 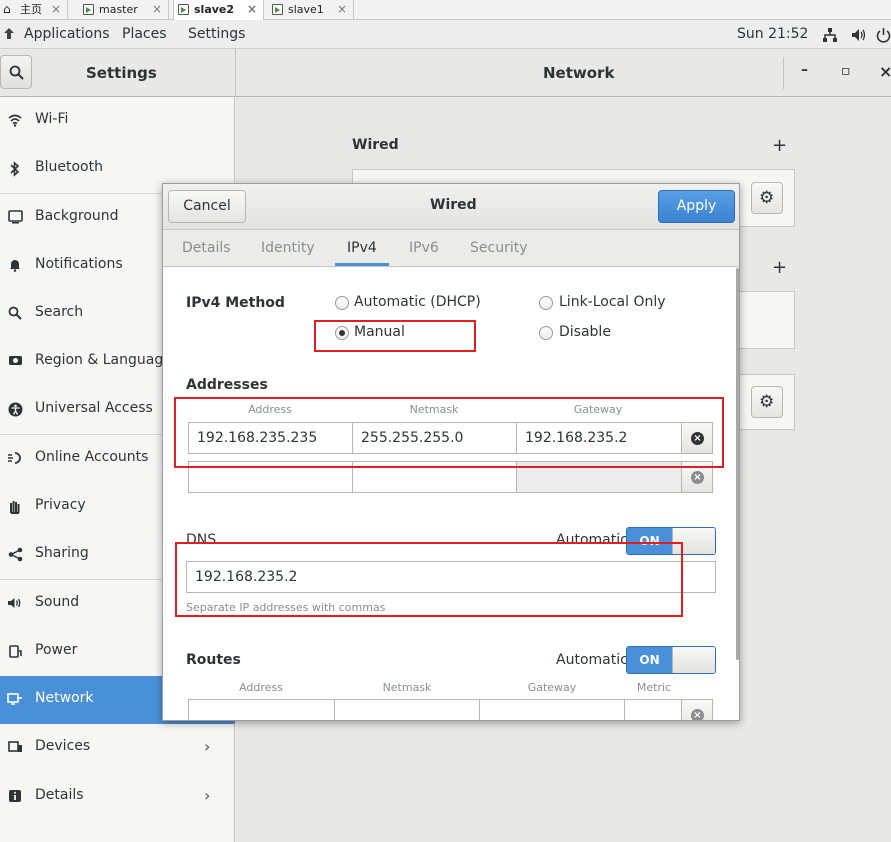 I want to click on disable-label: Disable, so click(x=585, y=332).